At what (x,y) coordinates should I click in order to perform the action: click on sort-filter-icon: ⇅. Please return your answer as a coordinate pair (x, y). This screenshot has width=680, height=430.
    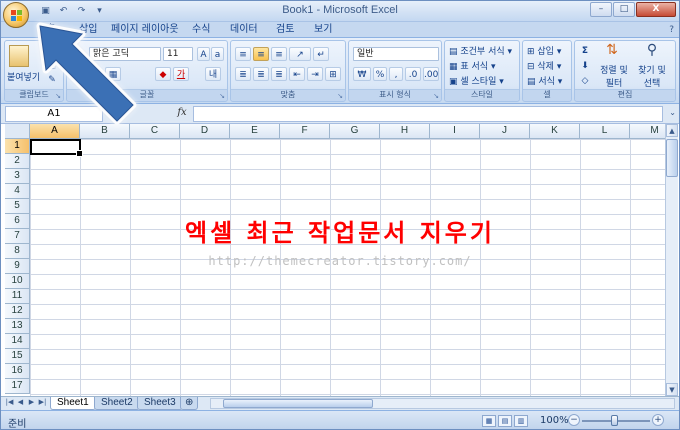
    Looking at the image, I should click on (612, 50).